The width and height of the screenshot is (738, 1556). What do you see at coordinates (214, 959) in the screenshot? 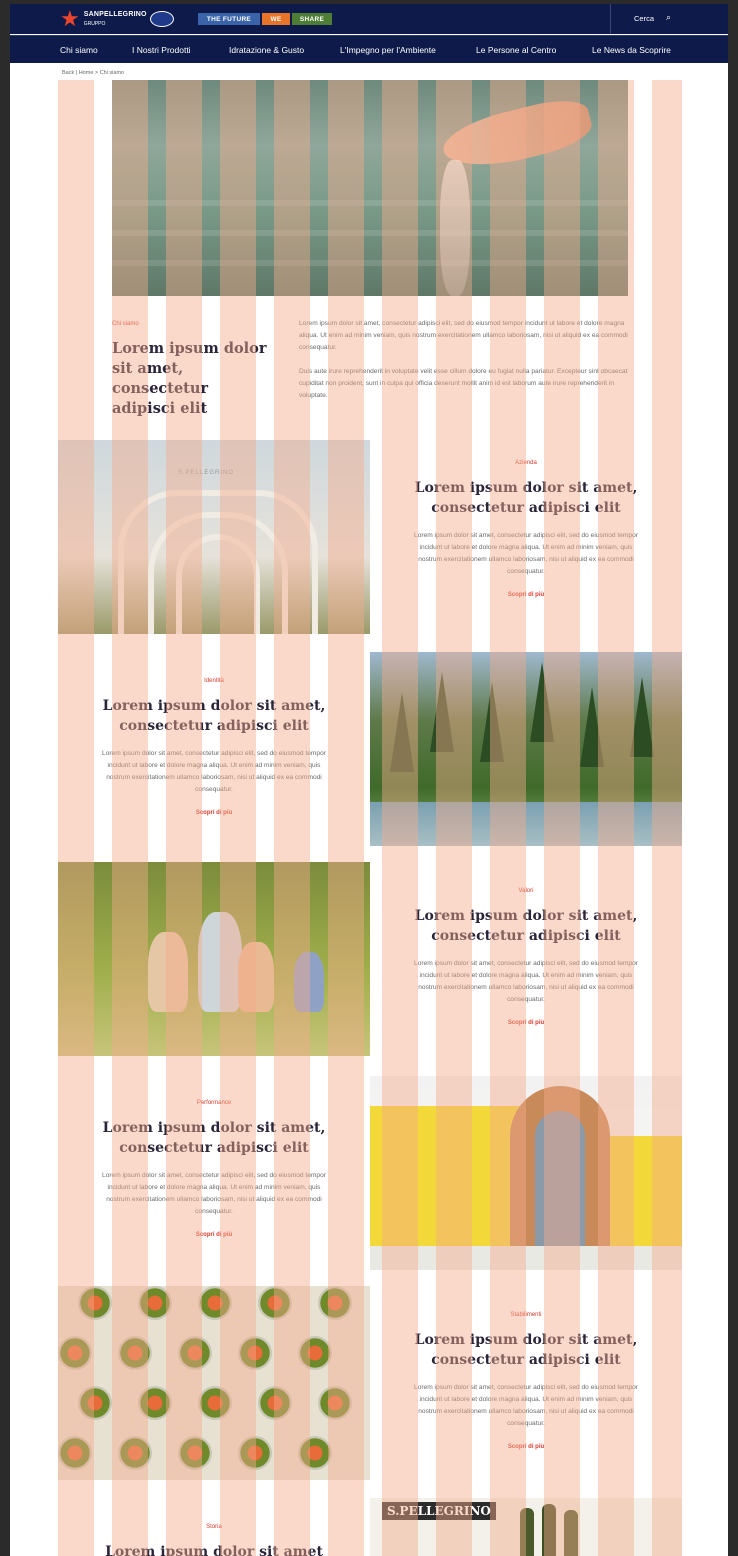
I see `feature-image-valori` at bounding box center [214, 959].